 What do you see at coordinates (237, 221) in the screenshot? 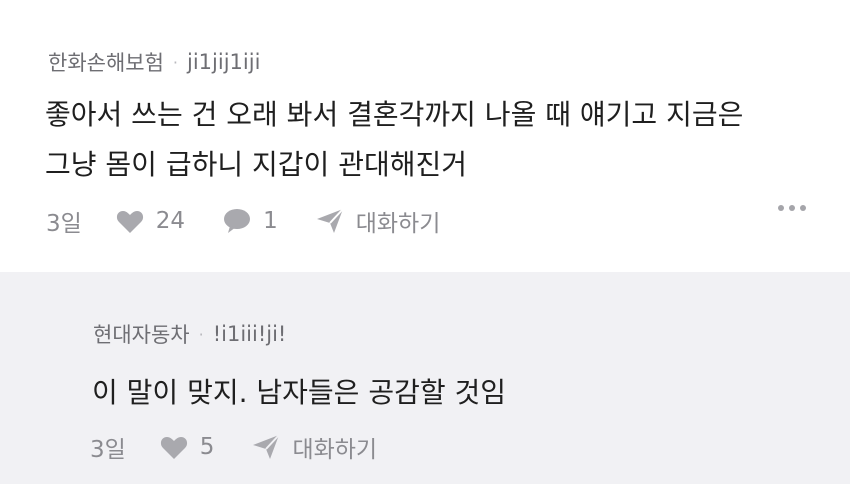
I see `speech-bubble-icon` at bounding box center [237, 221].